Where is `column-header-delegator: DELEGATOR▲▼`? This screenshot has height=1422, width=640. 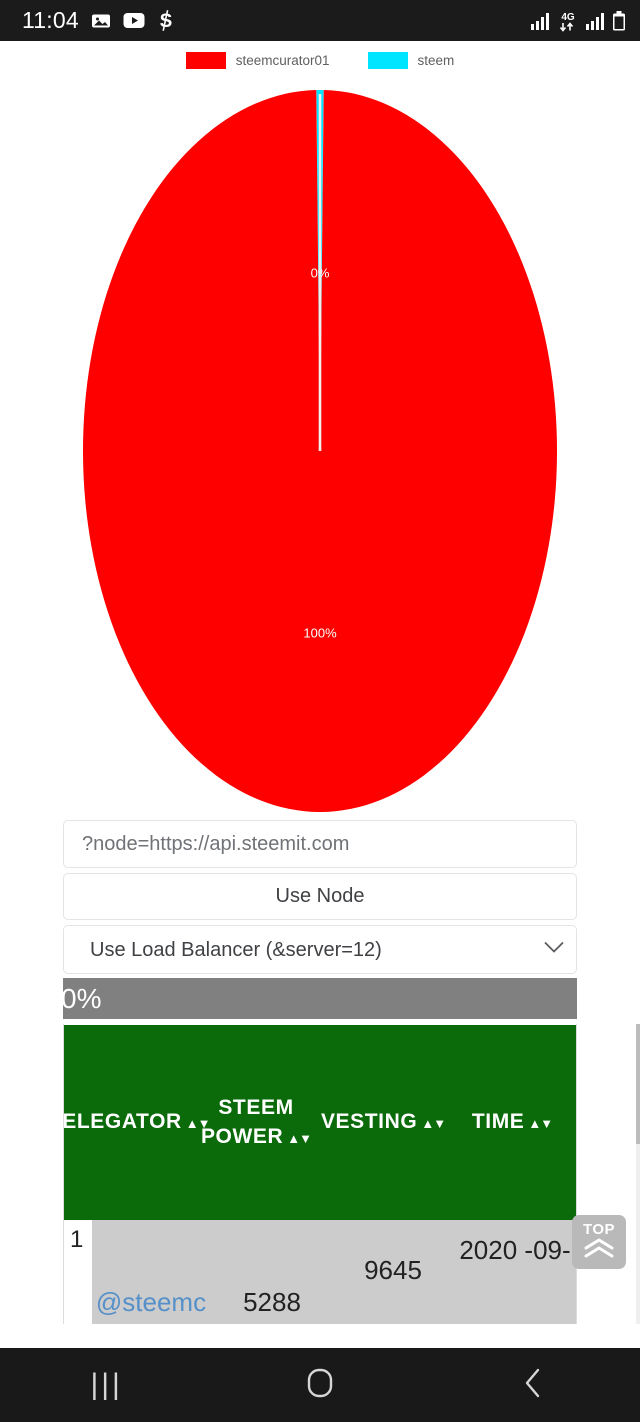
column-header-delegator: DELEGATOR▲▼ is located at coordinates (137, 1122).